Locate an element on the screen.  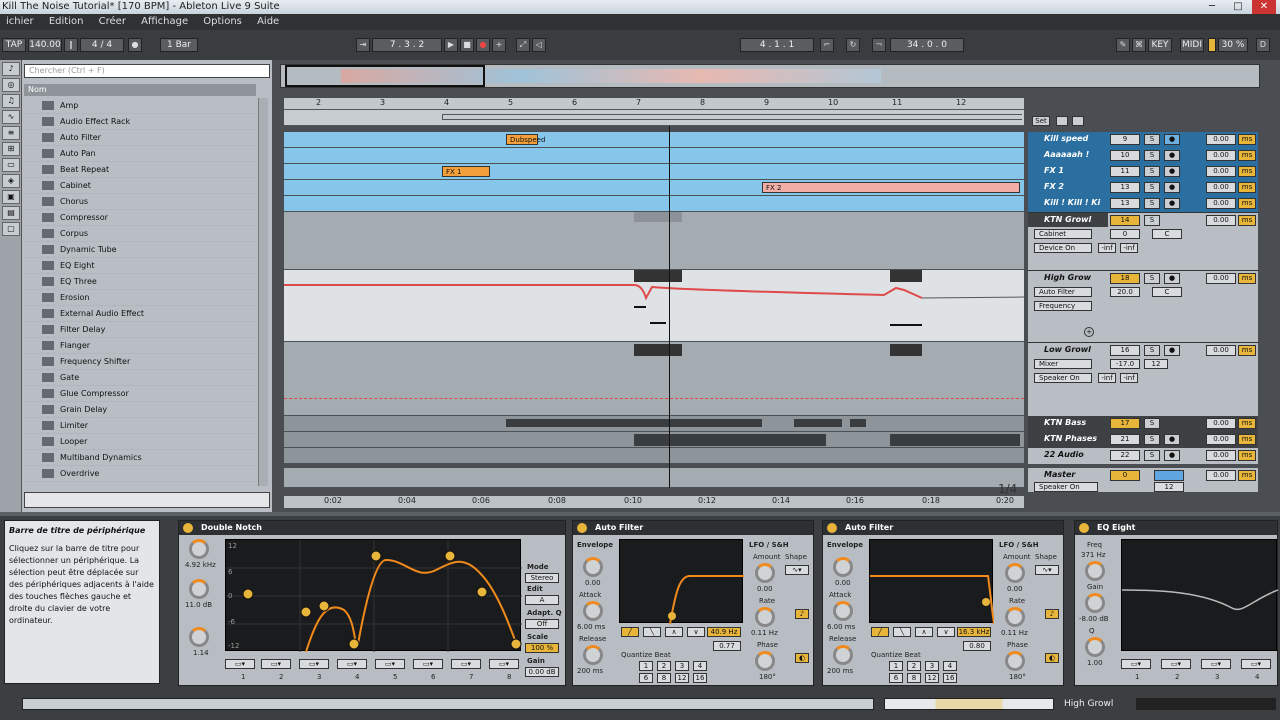
parameter-chooser: Device On is located at coordinates (1063, 248).